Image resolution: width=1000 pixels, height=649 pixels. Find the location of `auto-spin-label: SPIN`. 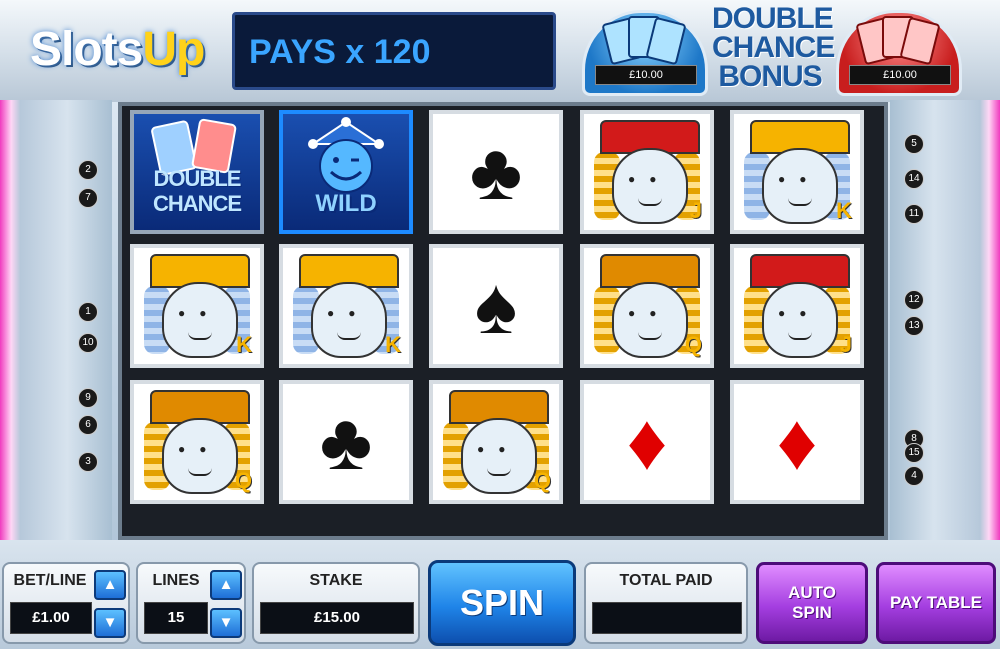

auto-spin-label: SPIN is located at coordinates (812, 612).